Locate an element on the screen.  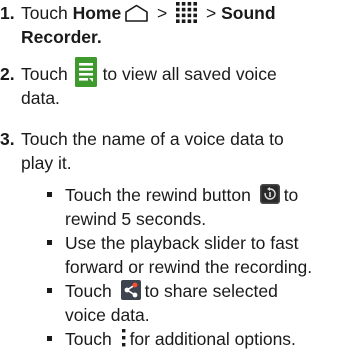
home-label: Home is located at coordinates (97, 13).